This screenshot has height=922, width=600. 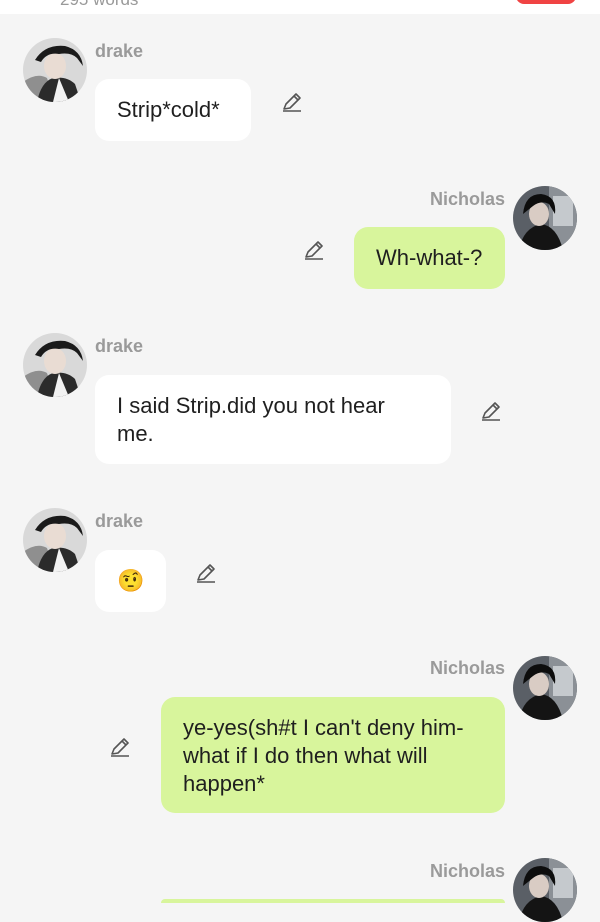 I want to click on message-bubble, so click(x=333, y=901).